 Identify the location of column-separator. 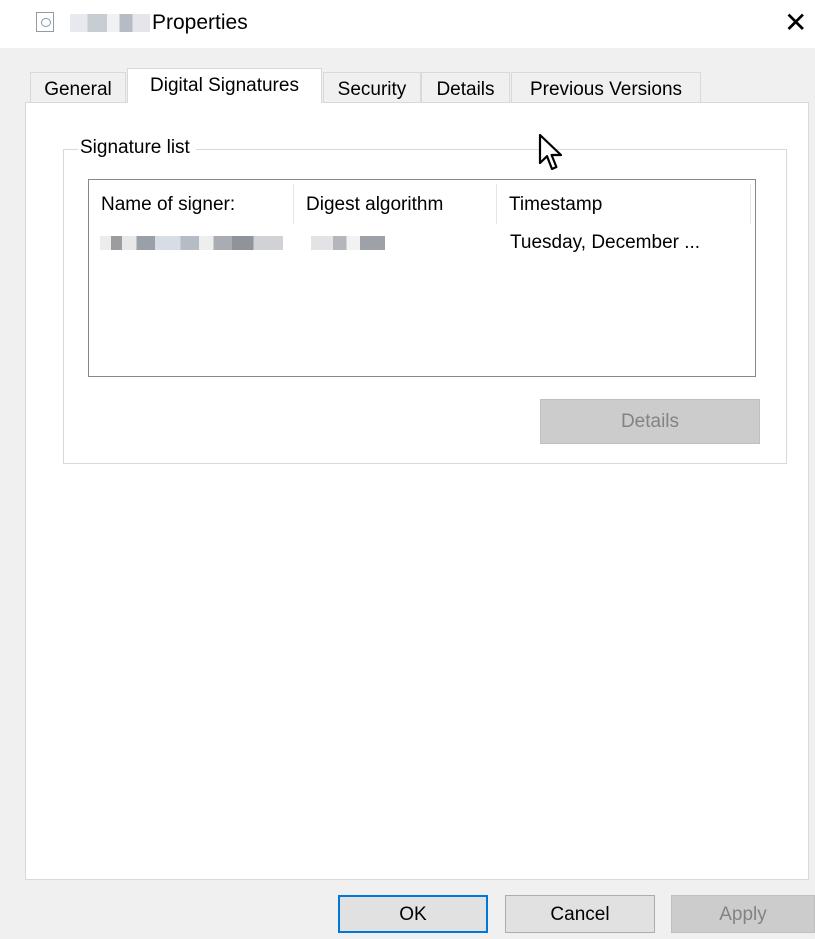
(750, 204).